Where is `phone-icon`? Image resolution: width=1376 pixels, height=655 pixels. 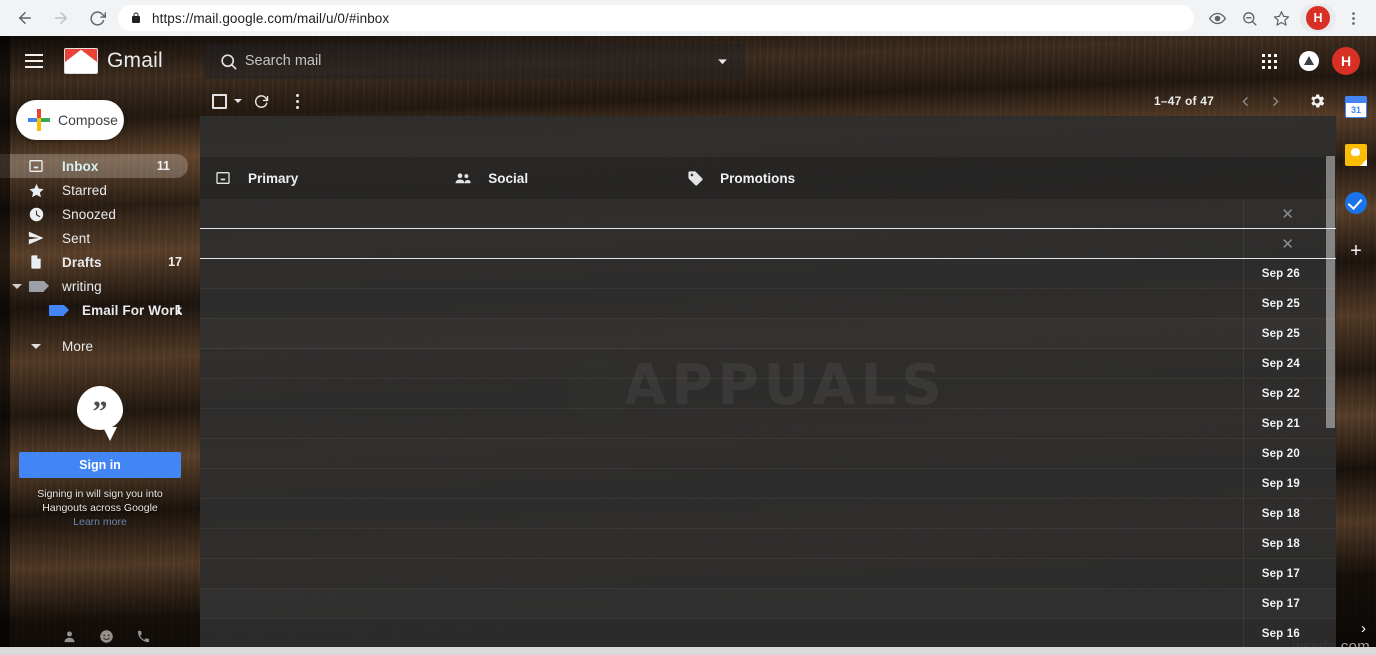
phone-icon is located at coordinates (143, 636).